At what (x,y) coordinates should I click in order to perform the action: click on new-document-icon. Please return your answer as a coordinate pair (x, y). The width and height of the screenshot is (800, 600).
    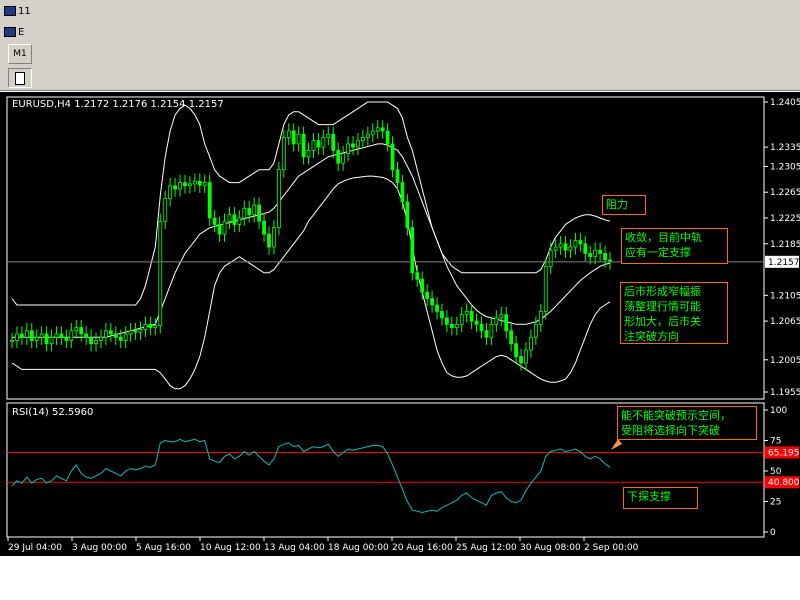
    Looking at the image, I should click on (20, 78).